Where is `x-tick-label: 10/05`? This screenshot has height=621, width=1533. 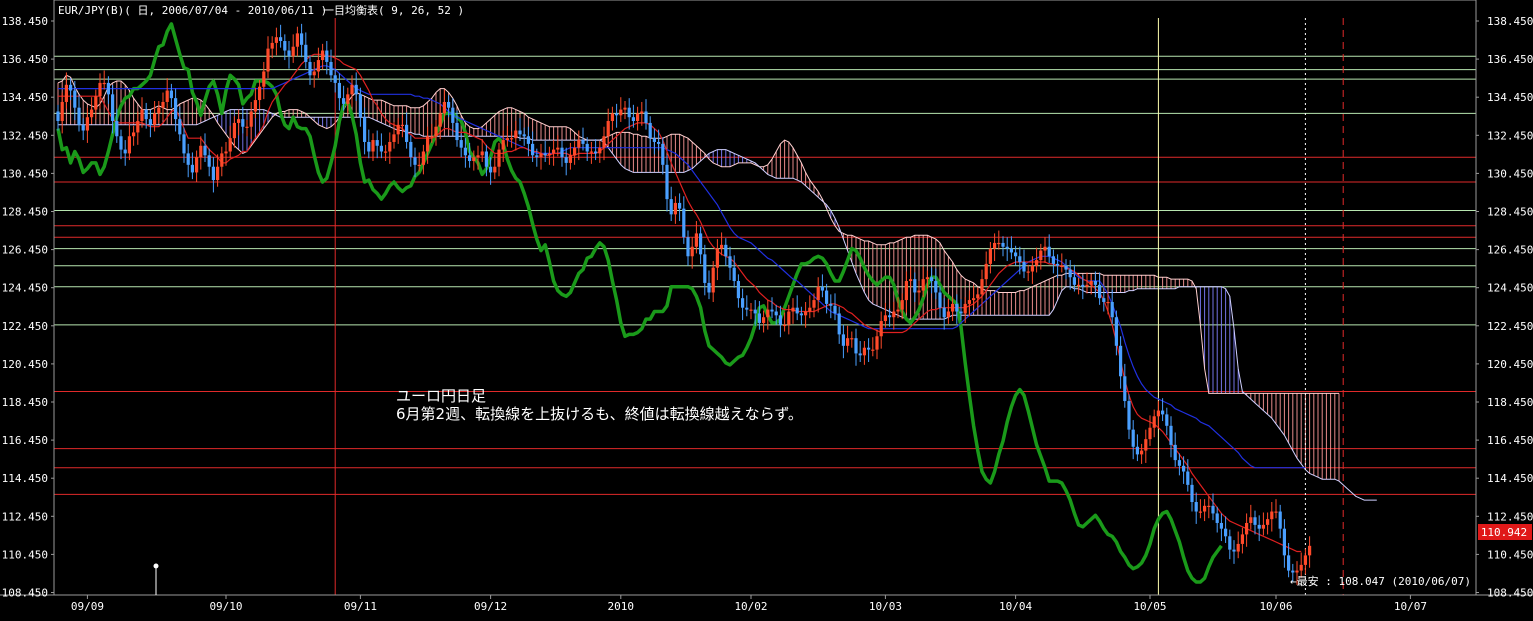 x-tick-label: 10/05 is located at coordinates (1149, 606).